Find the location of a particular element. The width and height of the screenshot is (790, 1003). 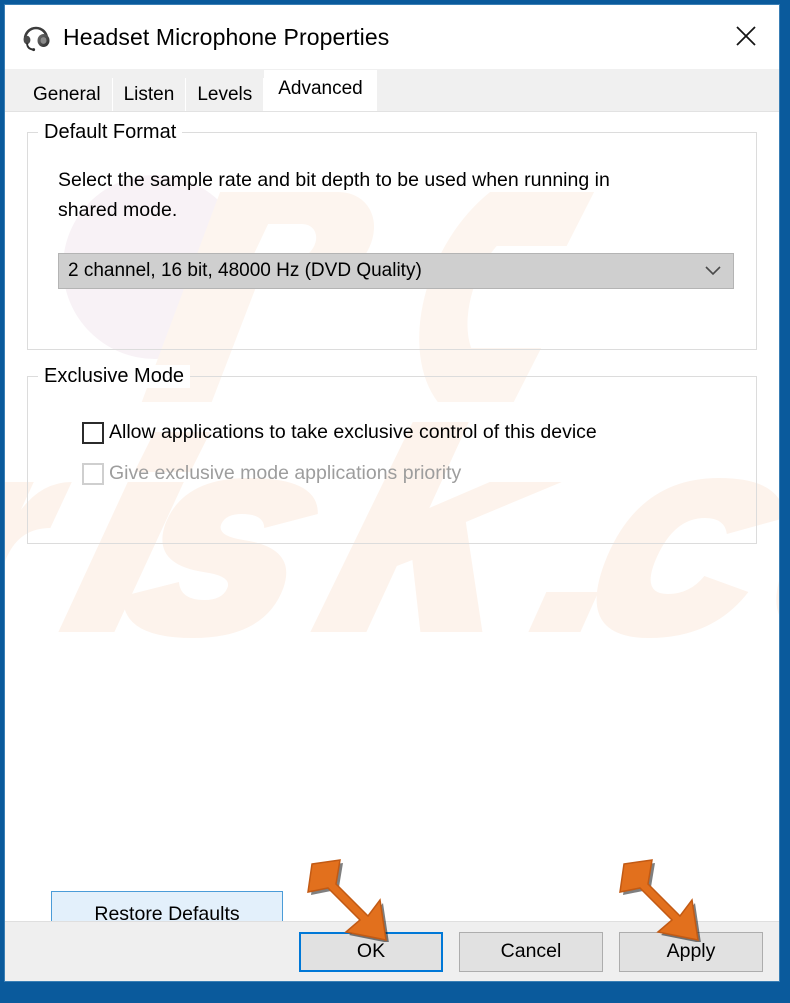

restore-defaults-button: Restore Defaults is located at coordinates (167, 906).